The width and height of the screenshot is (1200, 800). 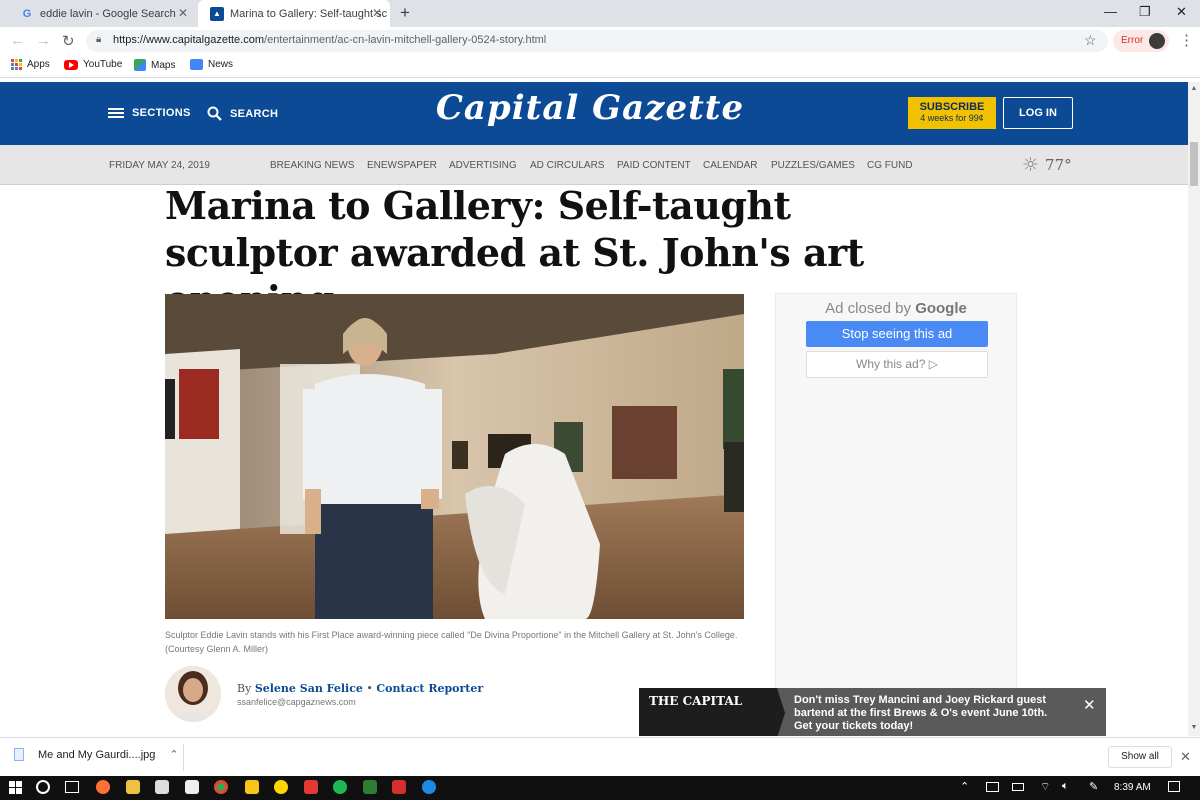 What do you see at coordinates (1145, 12) in the screenshot?
I see `restore-button: ❐` at bounding box center [1145, 12].